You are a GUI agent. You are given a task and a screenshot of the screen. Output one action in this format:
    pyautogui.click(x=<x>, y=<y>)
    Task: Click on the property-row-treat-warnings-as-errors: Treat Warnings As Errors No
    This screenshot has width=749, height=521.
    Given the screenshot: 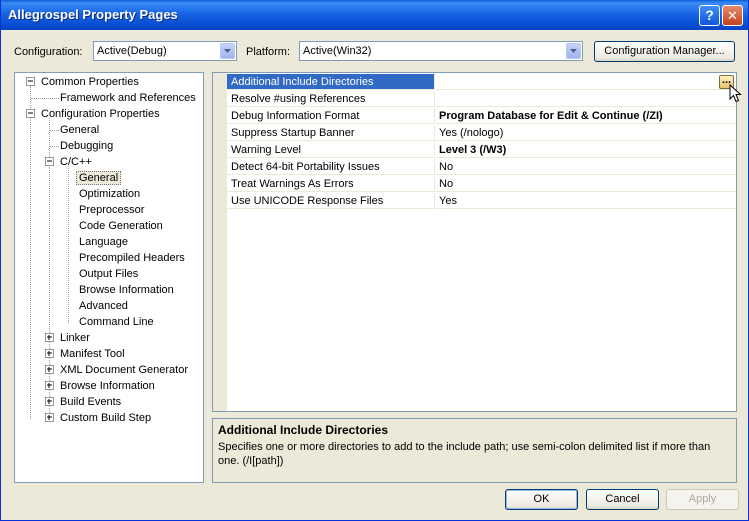 What is the action you would take?
    pyautogui.click(x=481, y=184)
    